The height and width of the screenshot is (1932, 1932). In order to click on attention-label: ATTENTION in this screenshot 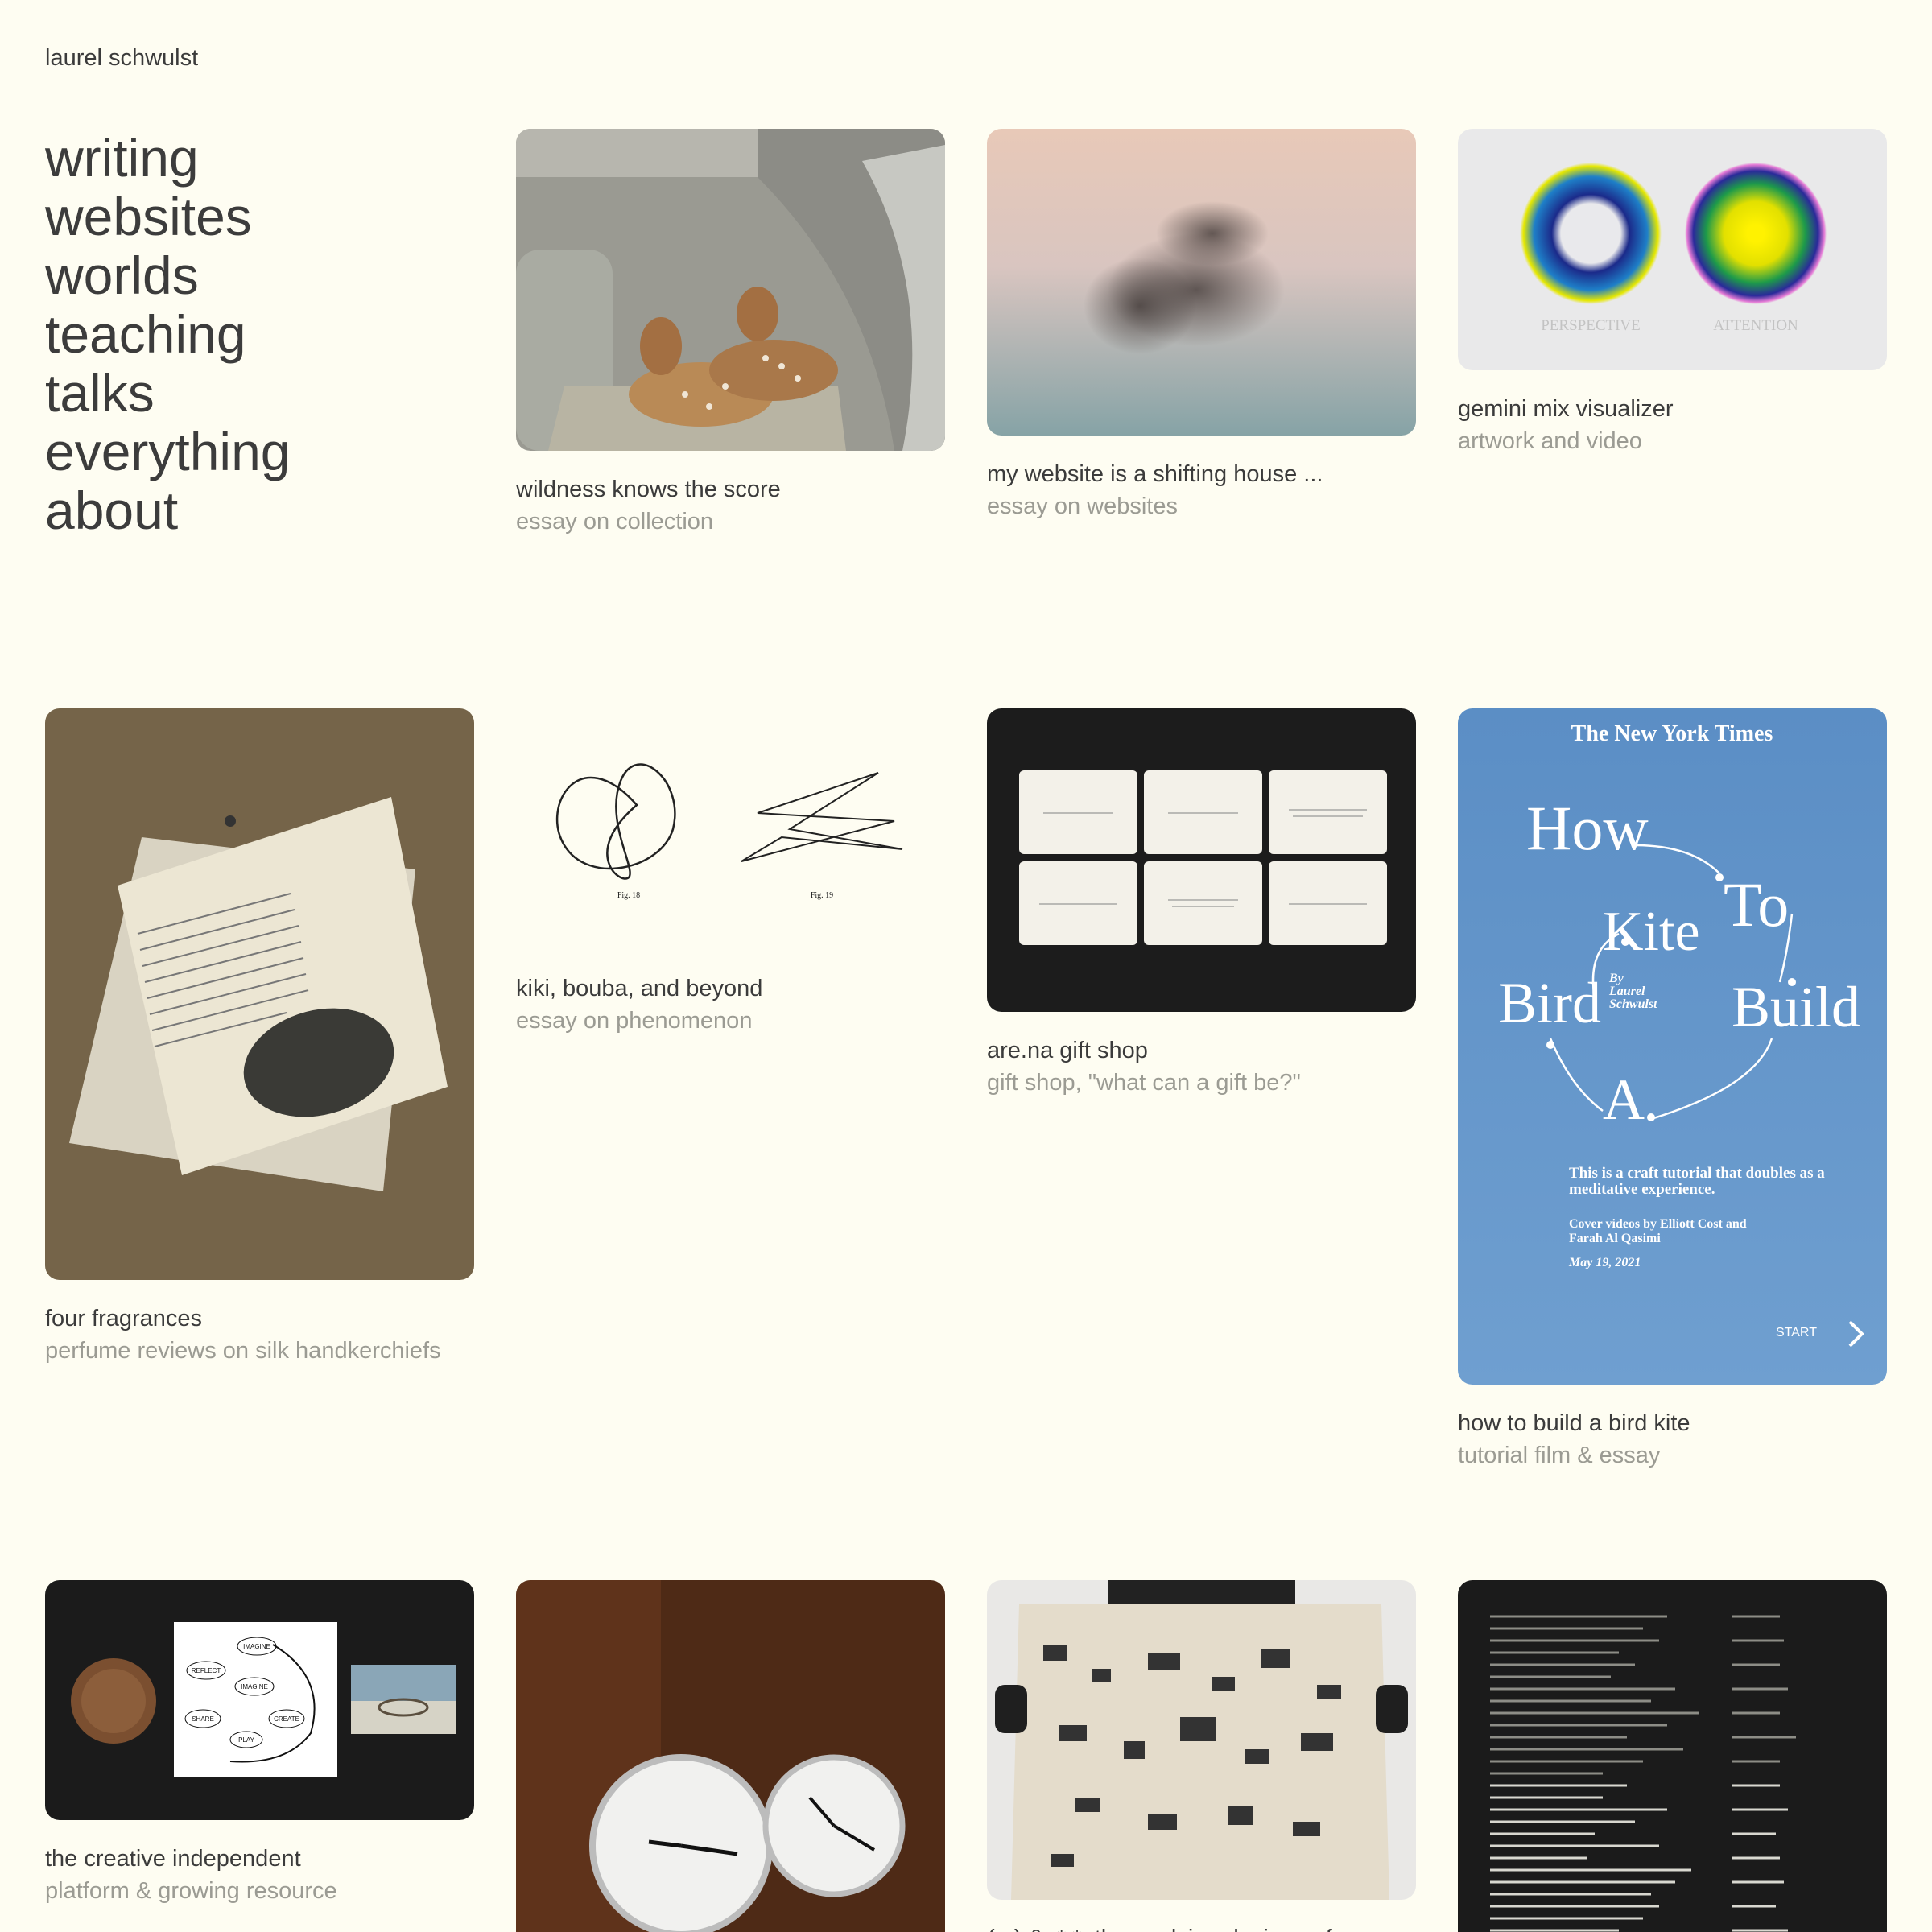, I will do `click(1755, 325)`.